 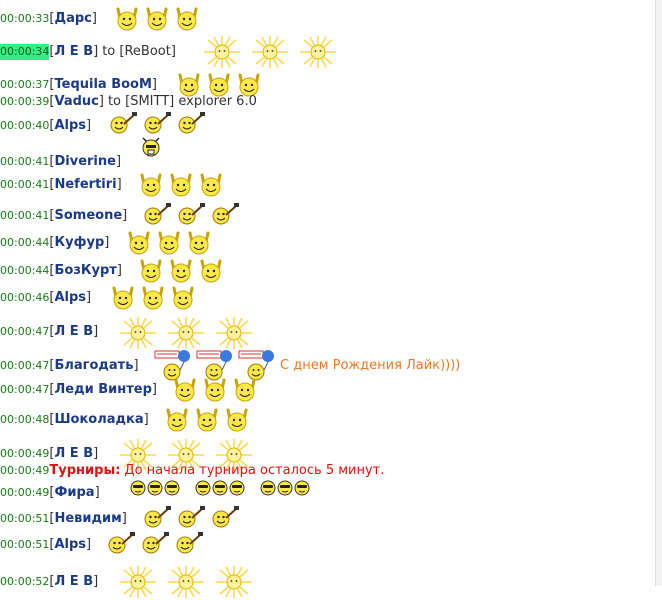 I want to click on chat-message-row: 00:00:41[Nefertiri], so click(x=111, y=185).